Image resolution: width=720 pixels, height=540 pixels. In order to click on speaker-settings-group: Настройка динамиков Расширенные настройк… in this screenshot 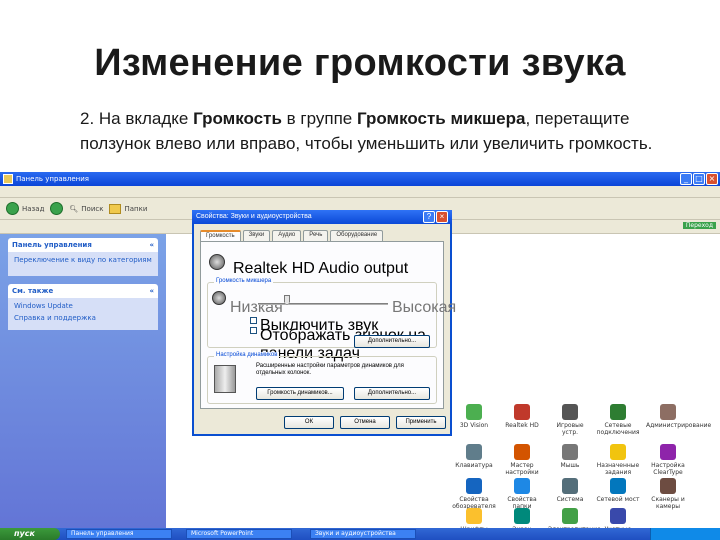, I will do `click(322, 378)`.